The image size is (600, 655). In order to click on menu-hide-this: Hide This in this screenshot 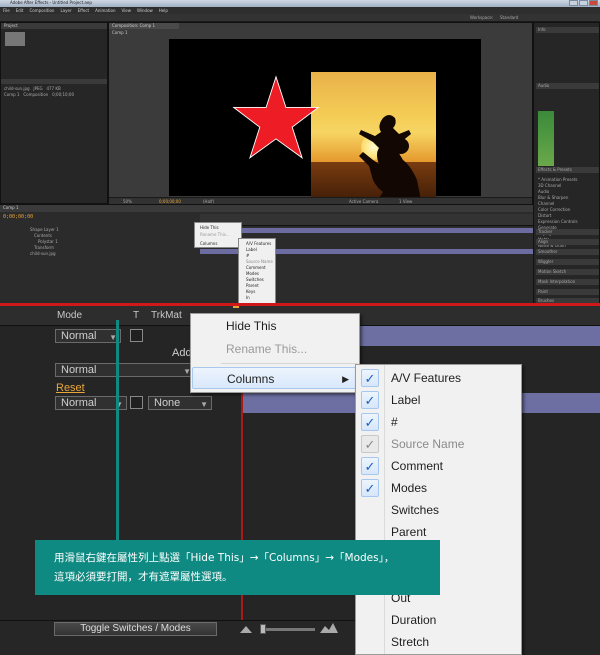, I will do `click(275, 326)`.